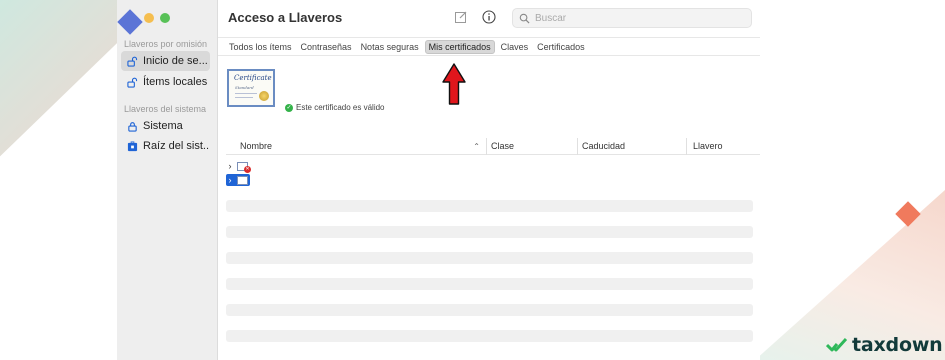 Image resolution: width=945 pixels, height=360 pixels. What do you see at coordinates (165, 18) in the screenshot?
I see `zoom-button` at bounding box center [165, 18].